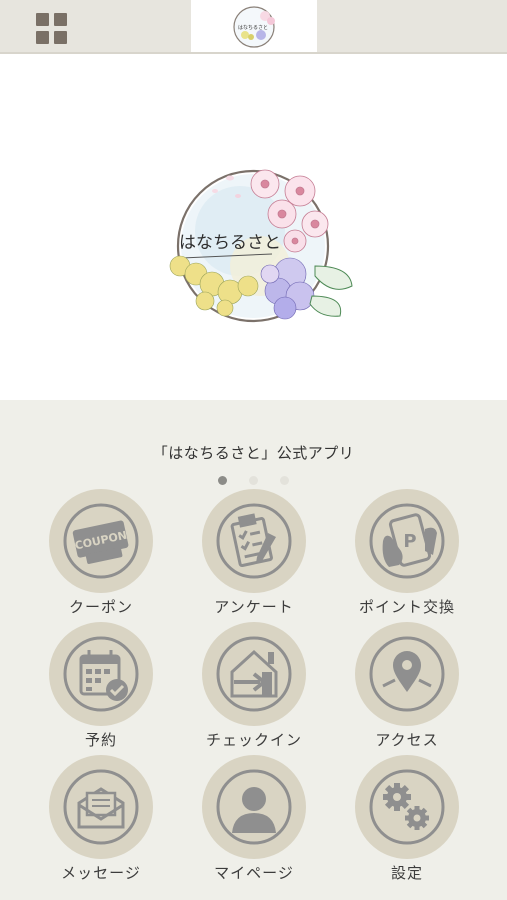 This screenshot has height=900, width=507. I want to click on settings-button: 設定, so click(407, 820).